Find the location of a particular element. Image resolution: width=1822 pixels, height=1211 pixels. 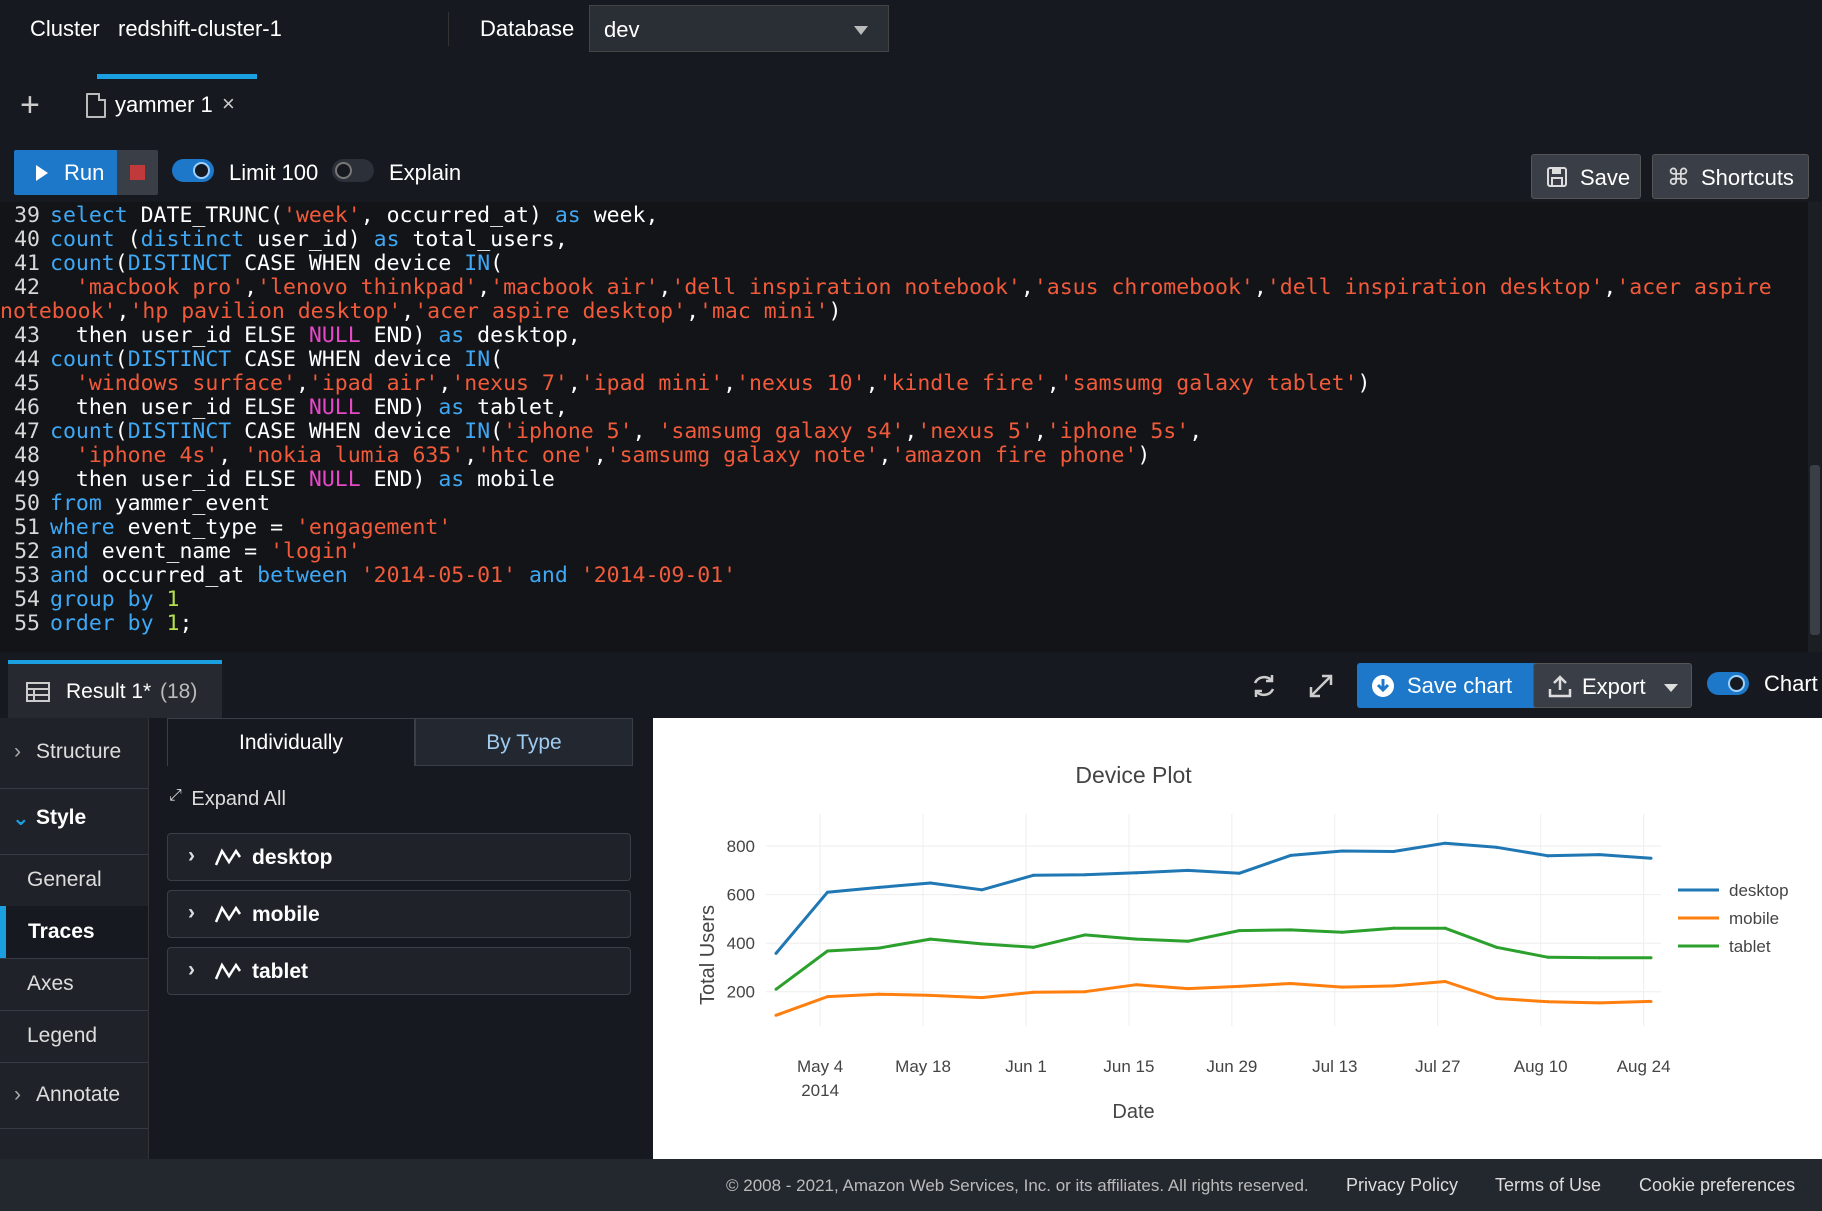

privacy-policy-link: Privacy Policy is located at coordinates (1402, 1185).